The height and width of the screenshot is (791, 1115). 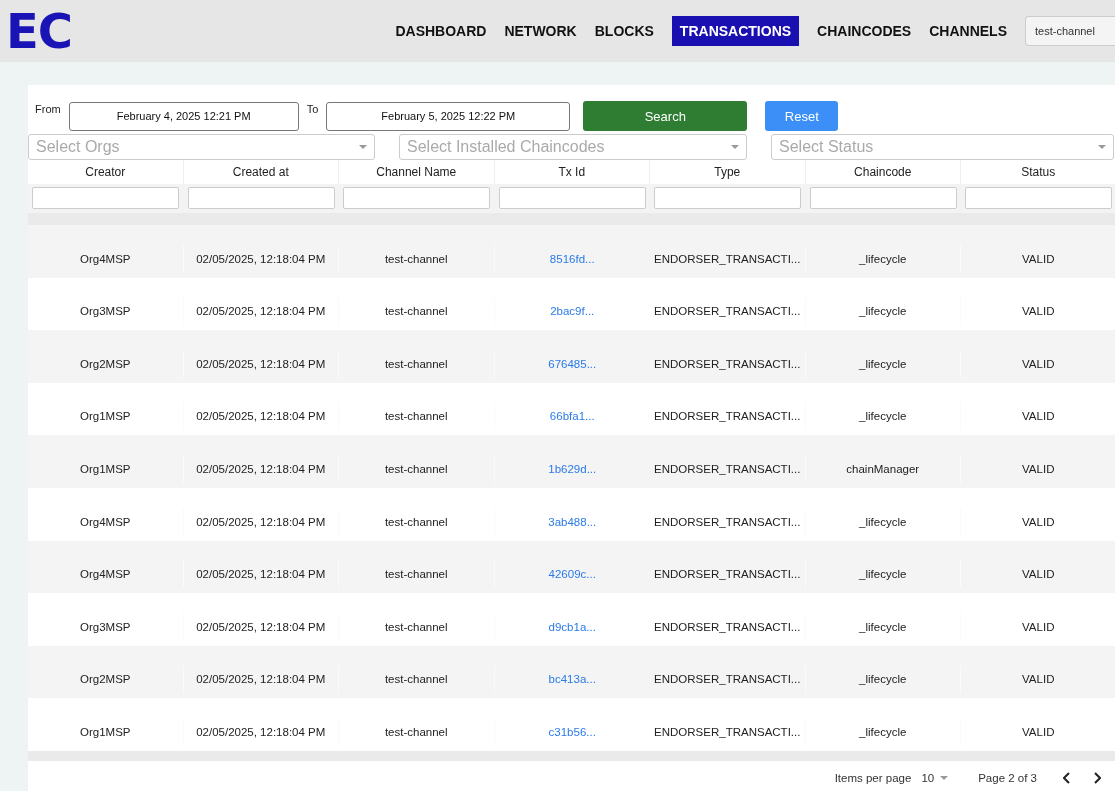 What do you see at coordinates (624, 31) in the screenshot?
I see `nav-tab: BLOCKS` at bounding box center [624, 31].